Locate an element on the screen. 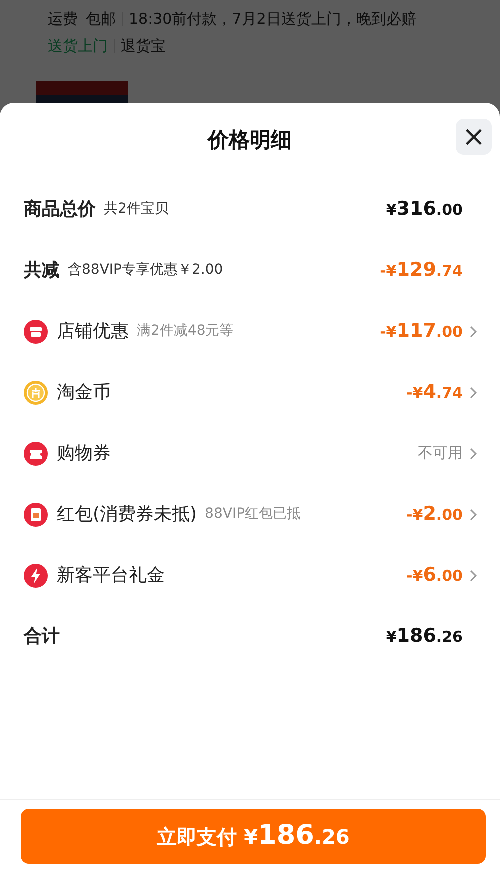  row-label: 新客平台礼金 is located at coordinates (111, 576).